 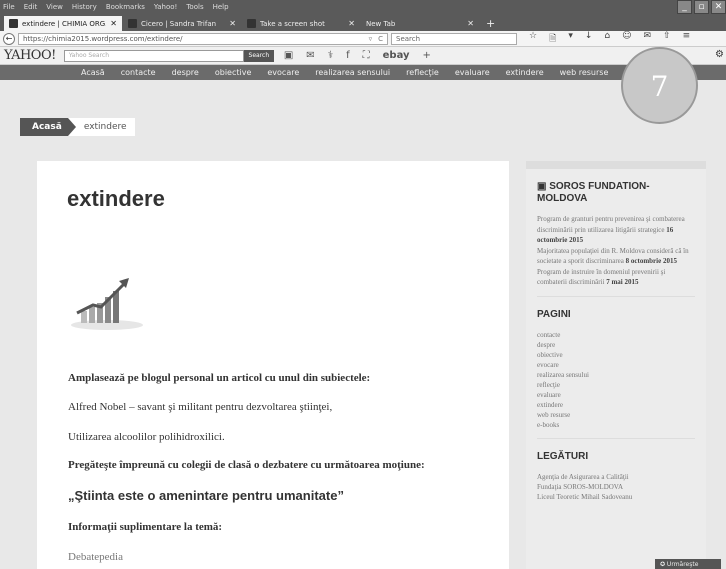 What do you see at coordinates (454, 38) in the screenshot?
I see `browser-search-input: Search` at bounding box center [454, 38].